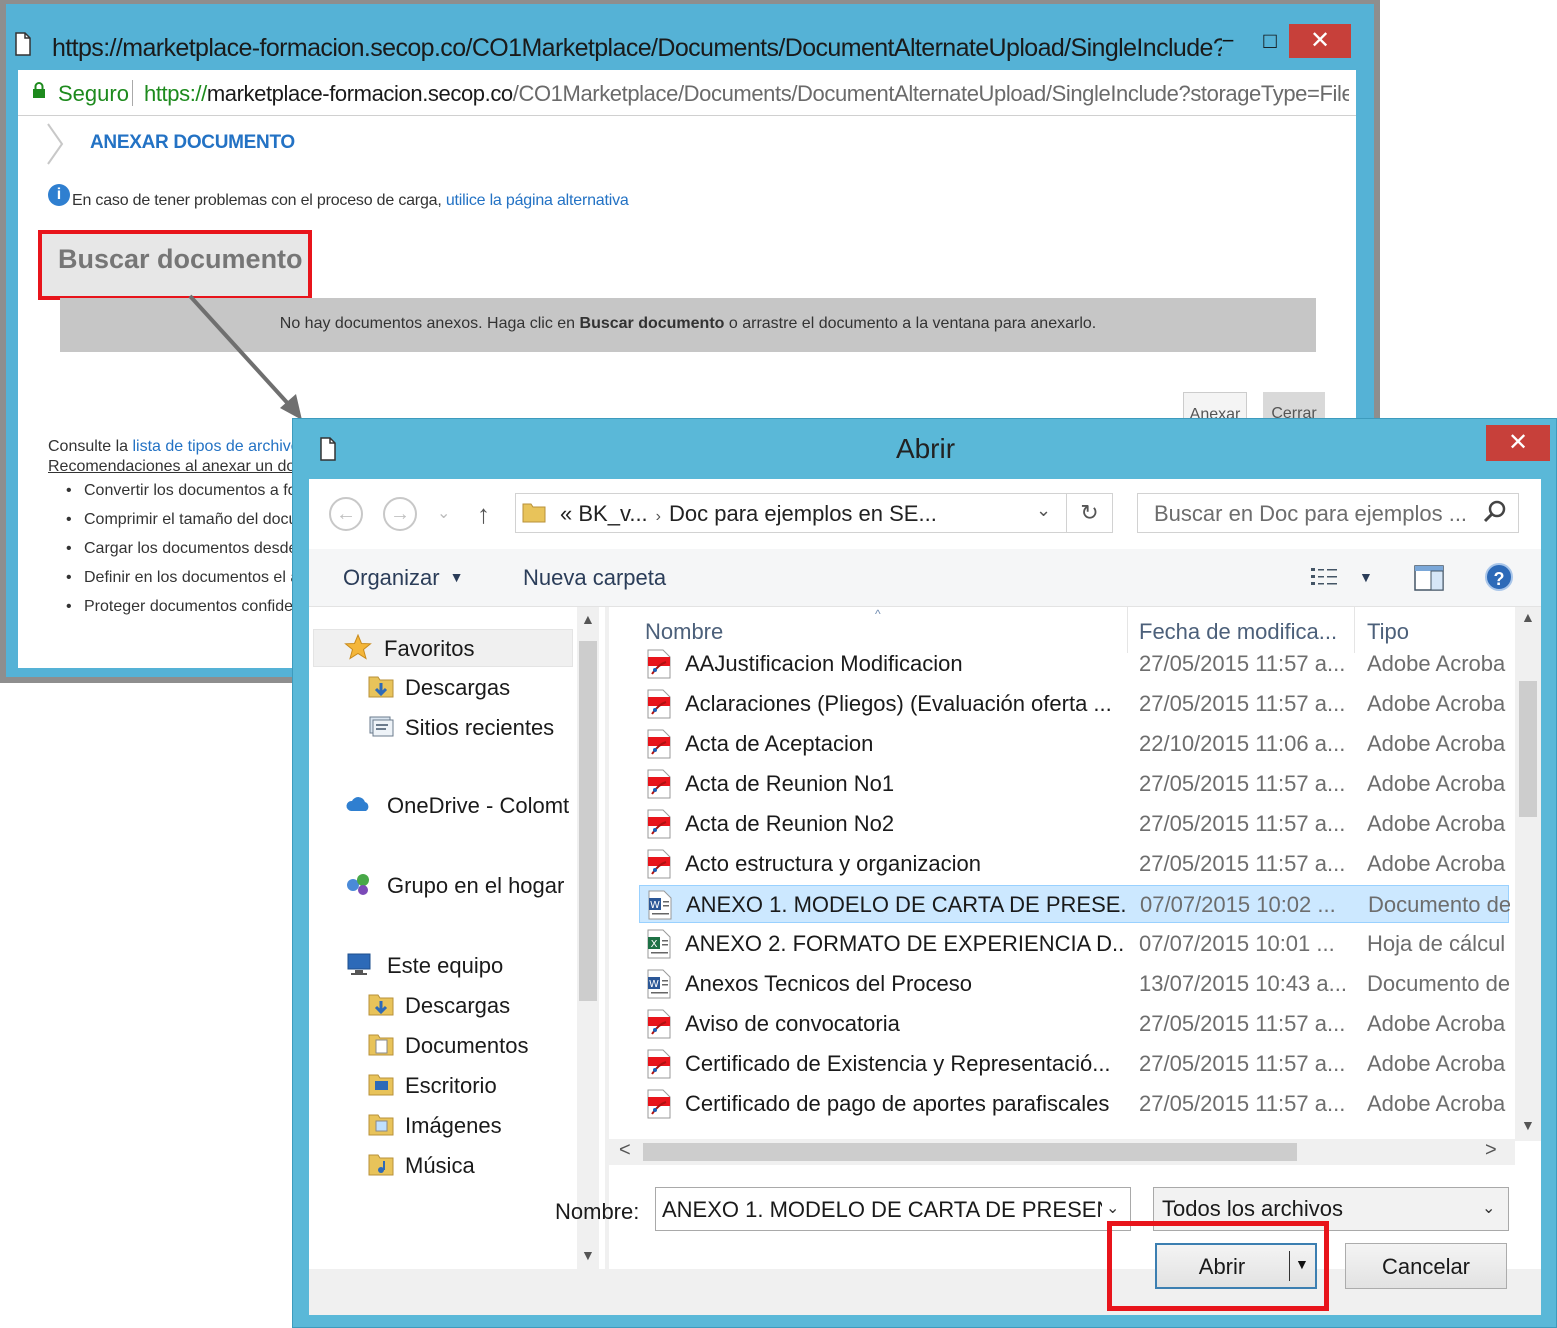  Describe the element at coordinates (175, 265) in the screenshot. I see `search-document-button: Buscar documento` at that location.